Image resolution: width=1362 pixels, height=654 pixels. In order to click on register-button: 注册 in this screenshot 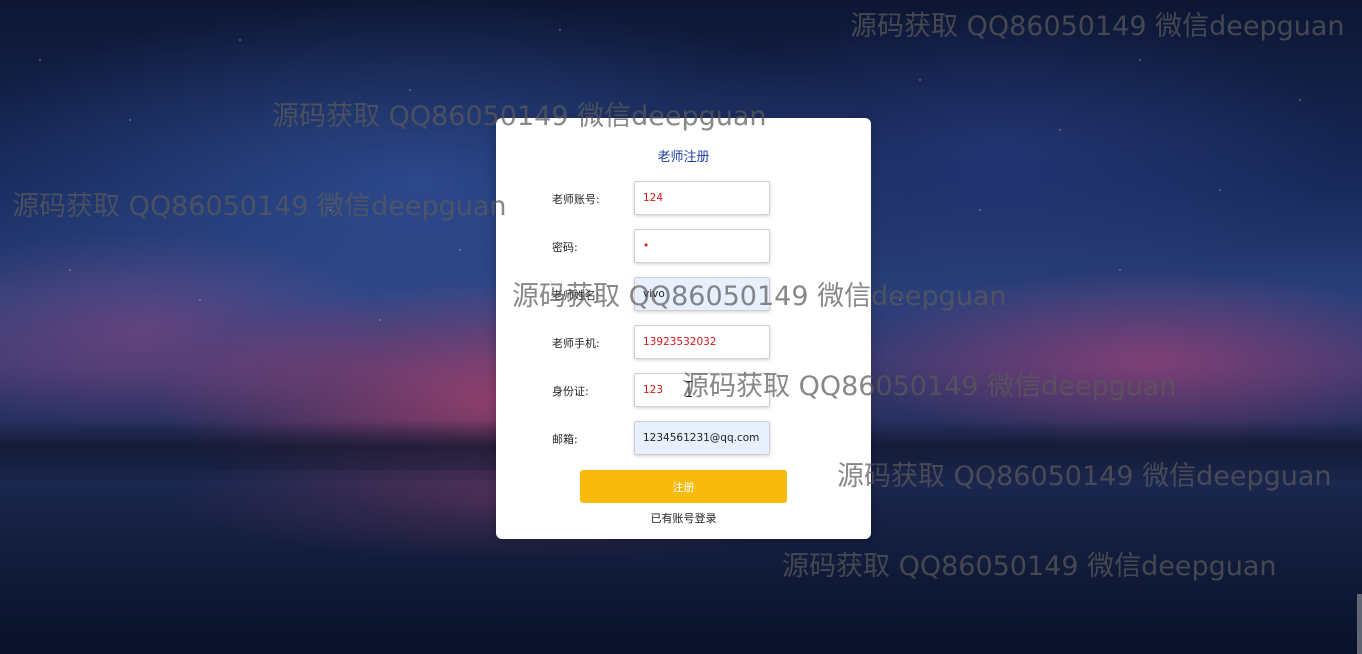, I will do `click(683, 486)`.